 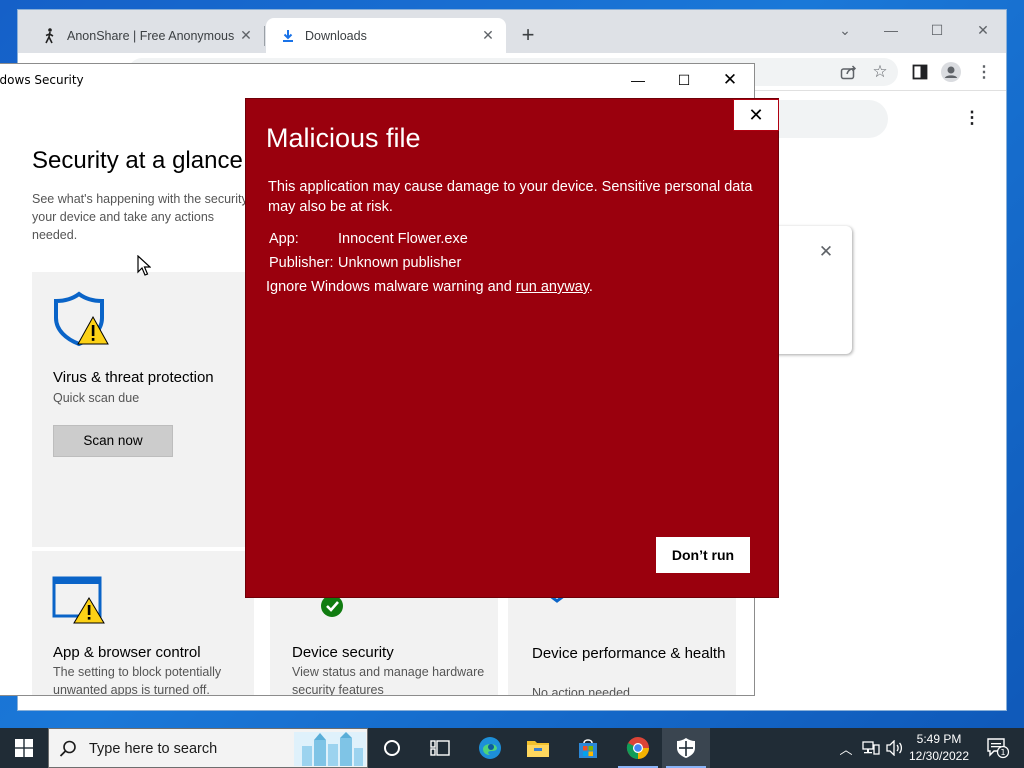 I want to click on tab-separator, so click(x=264, y=36).